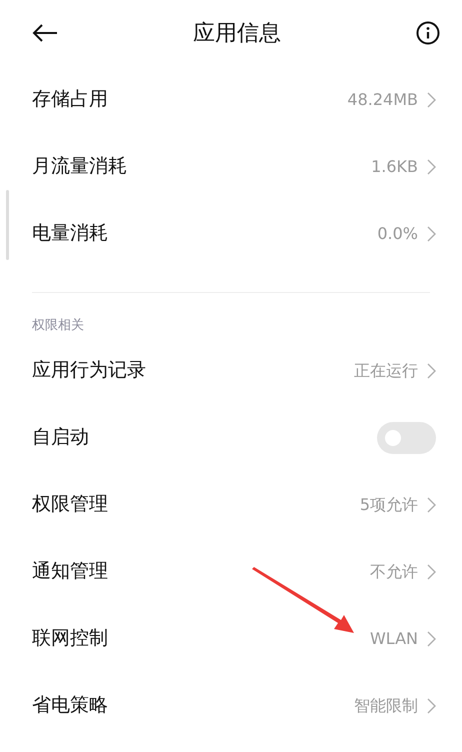  What do you see at coordinates (70, 99) in the screenshot?
I see `row-label: 存储占用` at bounding box center [70, 99].